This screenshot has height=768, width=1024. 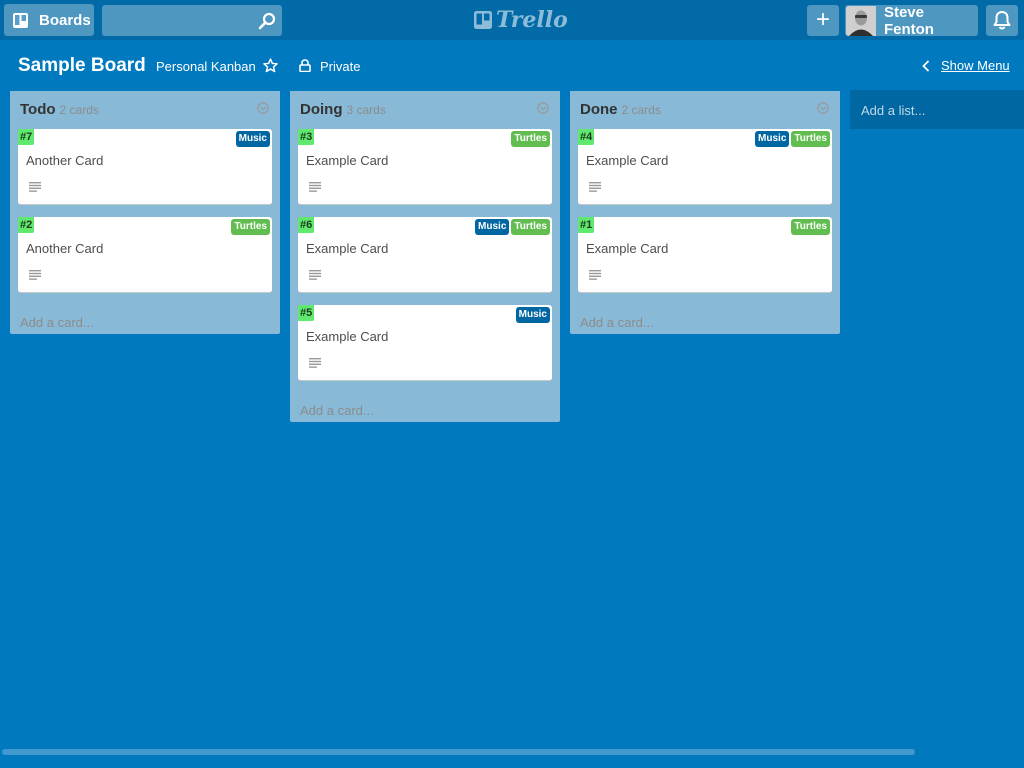 What do you see at coordinates (599, 109) in the screenshot?
I see `list-title-text: Done` at bounding box center [599, 109].